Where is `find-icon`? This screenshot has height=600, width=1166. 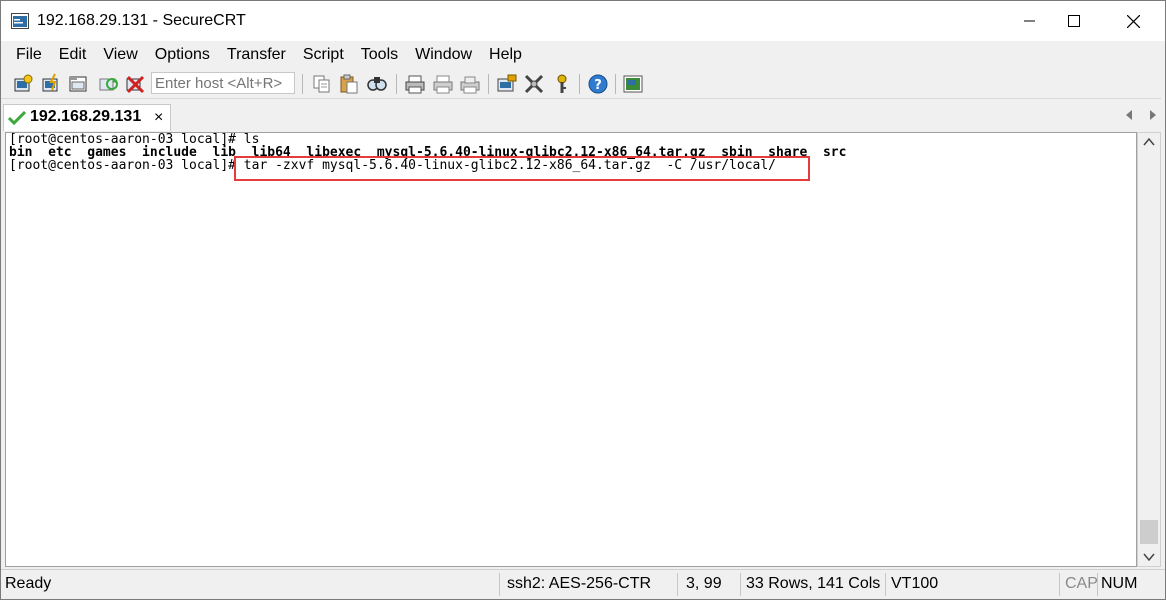
find-icon is located at coordinates (377, 84).